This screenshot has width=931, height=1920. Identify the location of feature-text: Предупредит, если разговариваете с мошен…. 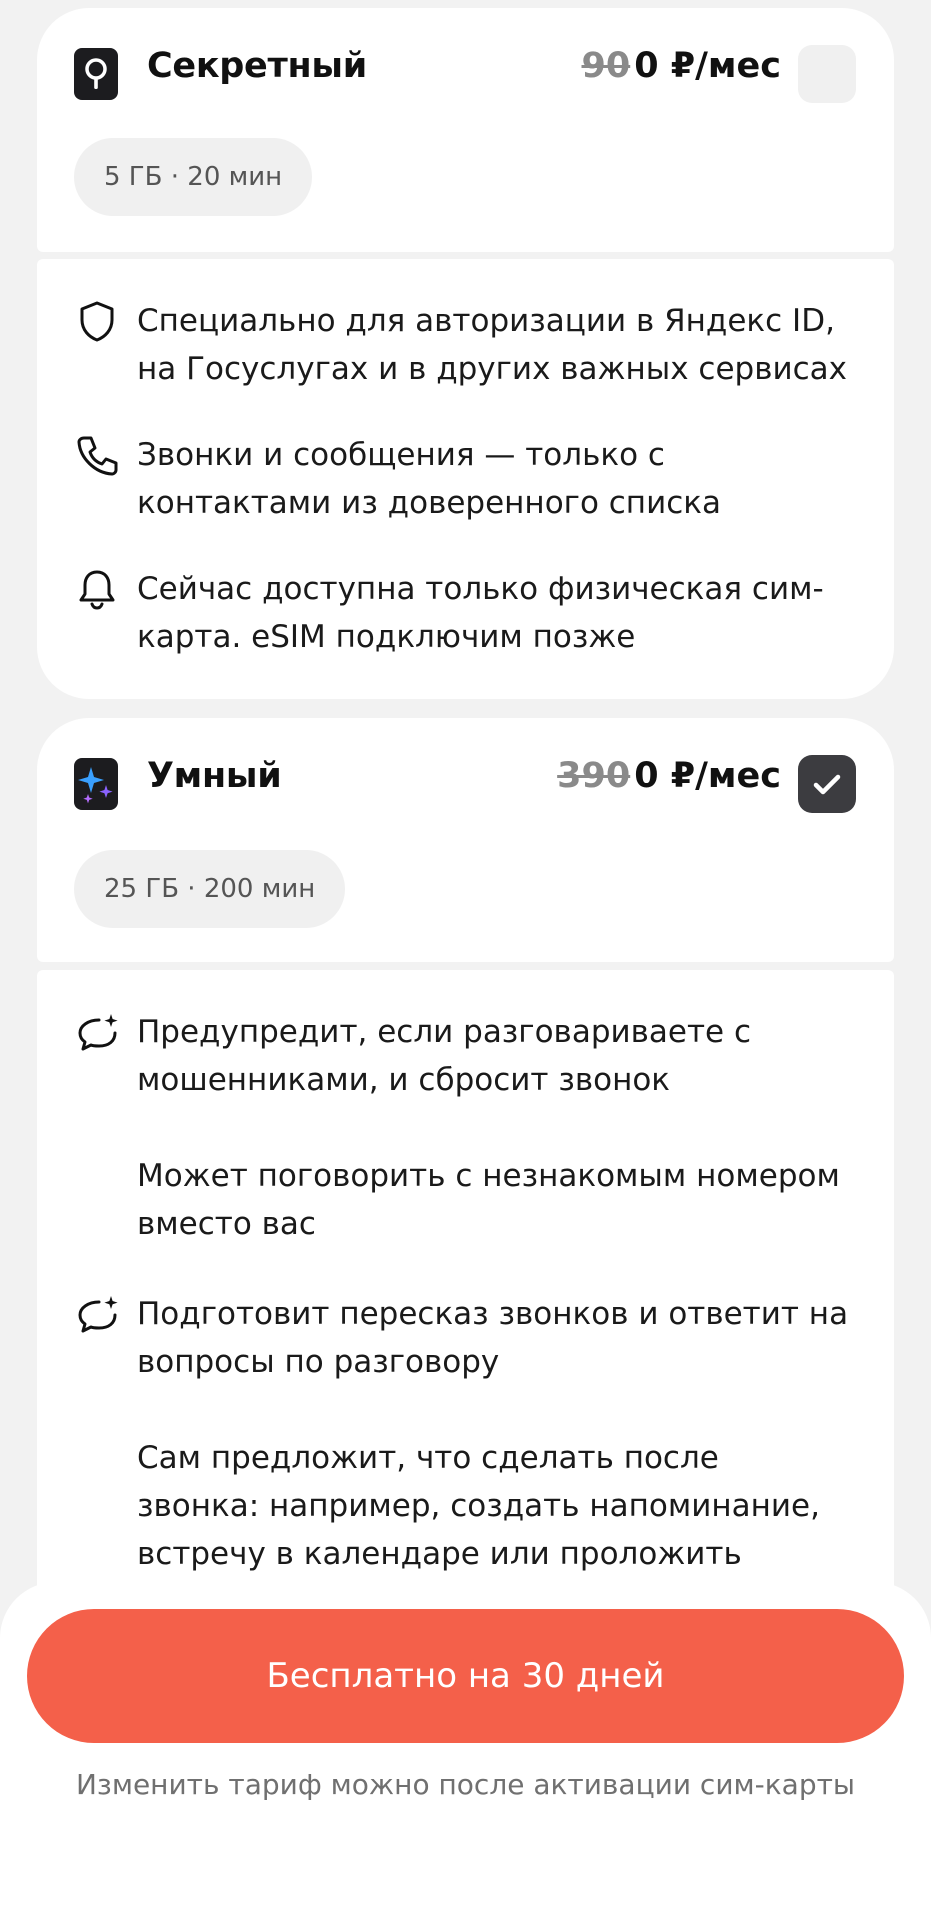
(444, 1056).